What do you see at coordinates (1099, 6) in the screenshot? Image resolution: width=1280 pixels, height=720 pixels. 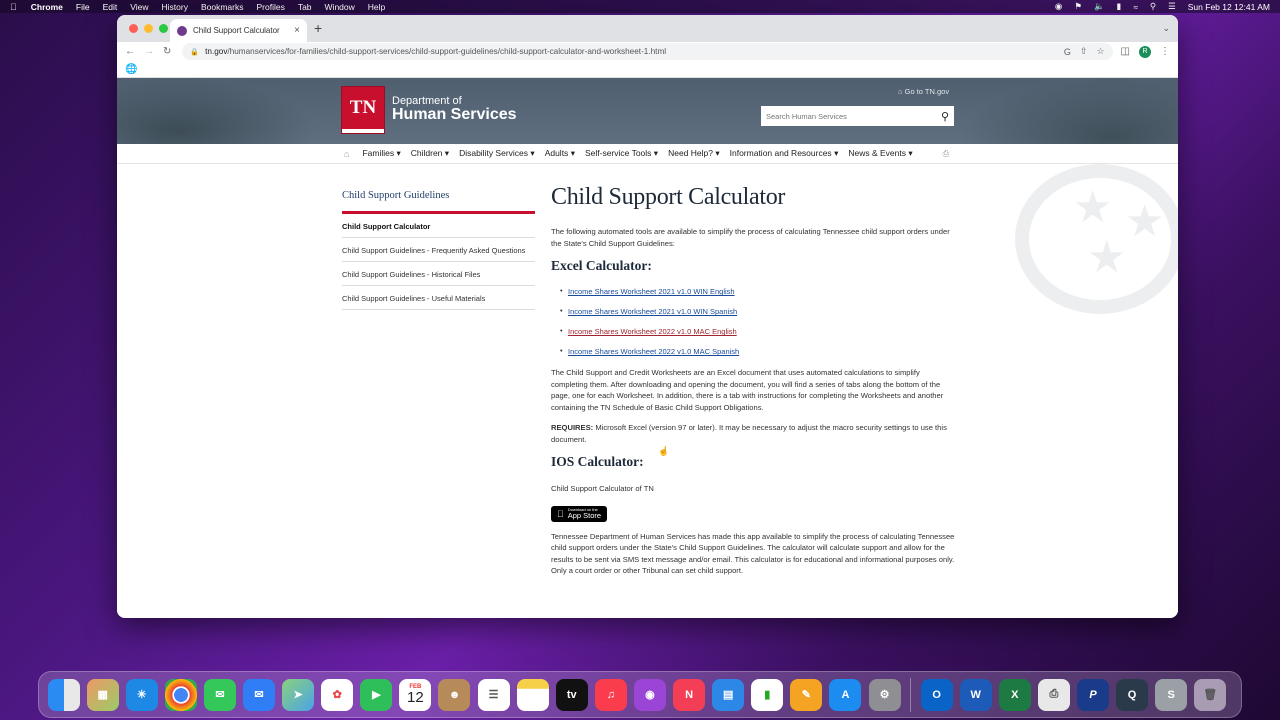 I see `volume-icon: 🔈` at bounding box center [1099, 6].